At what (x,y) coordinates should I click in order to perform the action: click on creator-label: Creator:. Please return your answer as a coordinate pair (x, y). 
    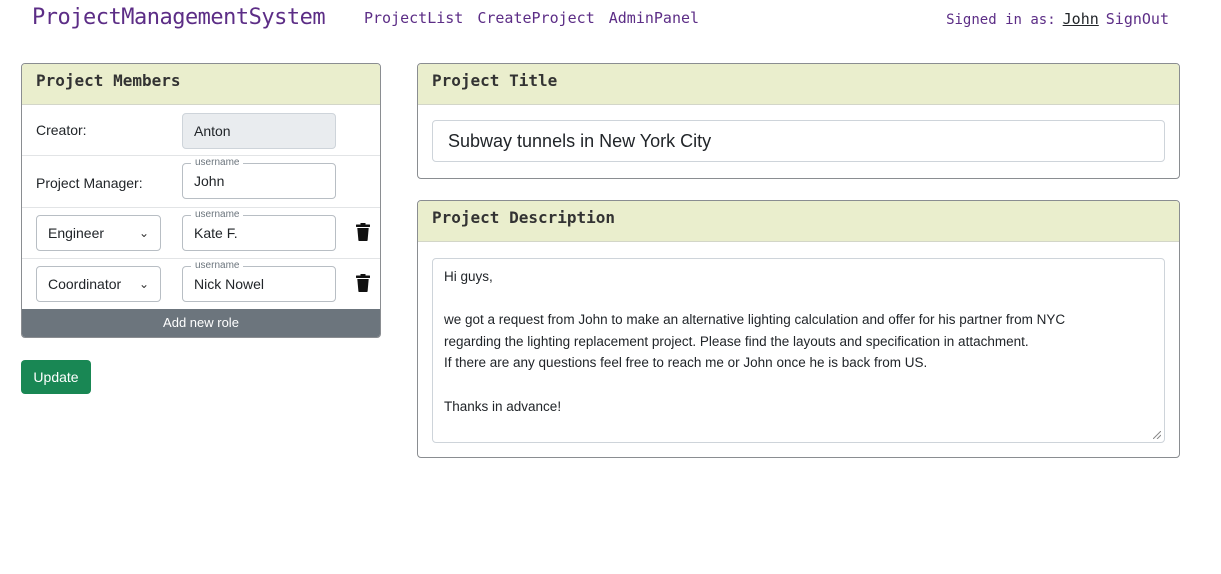
    Looking at the image, I should click on (61, 130).